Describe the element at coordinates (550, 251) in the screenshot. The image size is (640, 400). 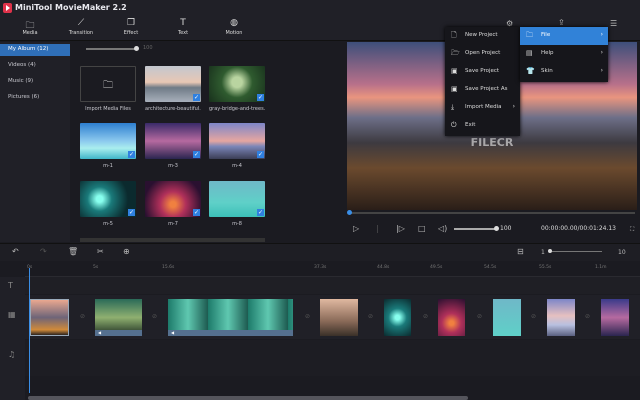
I see `timeline-zoom-handle` at that location.